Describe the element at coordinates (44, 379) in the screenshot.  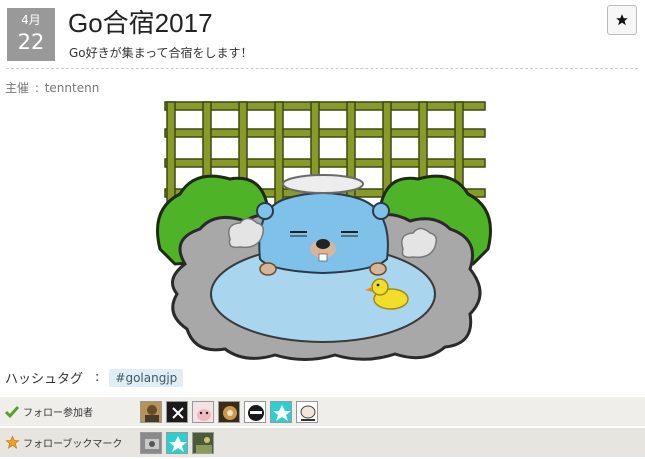
I see `hashtag-label: ハッシュタグ` at that location.